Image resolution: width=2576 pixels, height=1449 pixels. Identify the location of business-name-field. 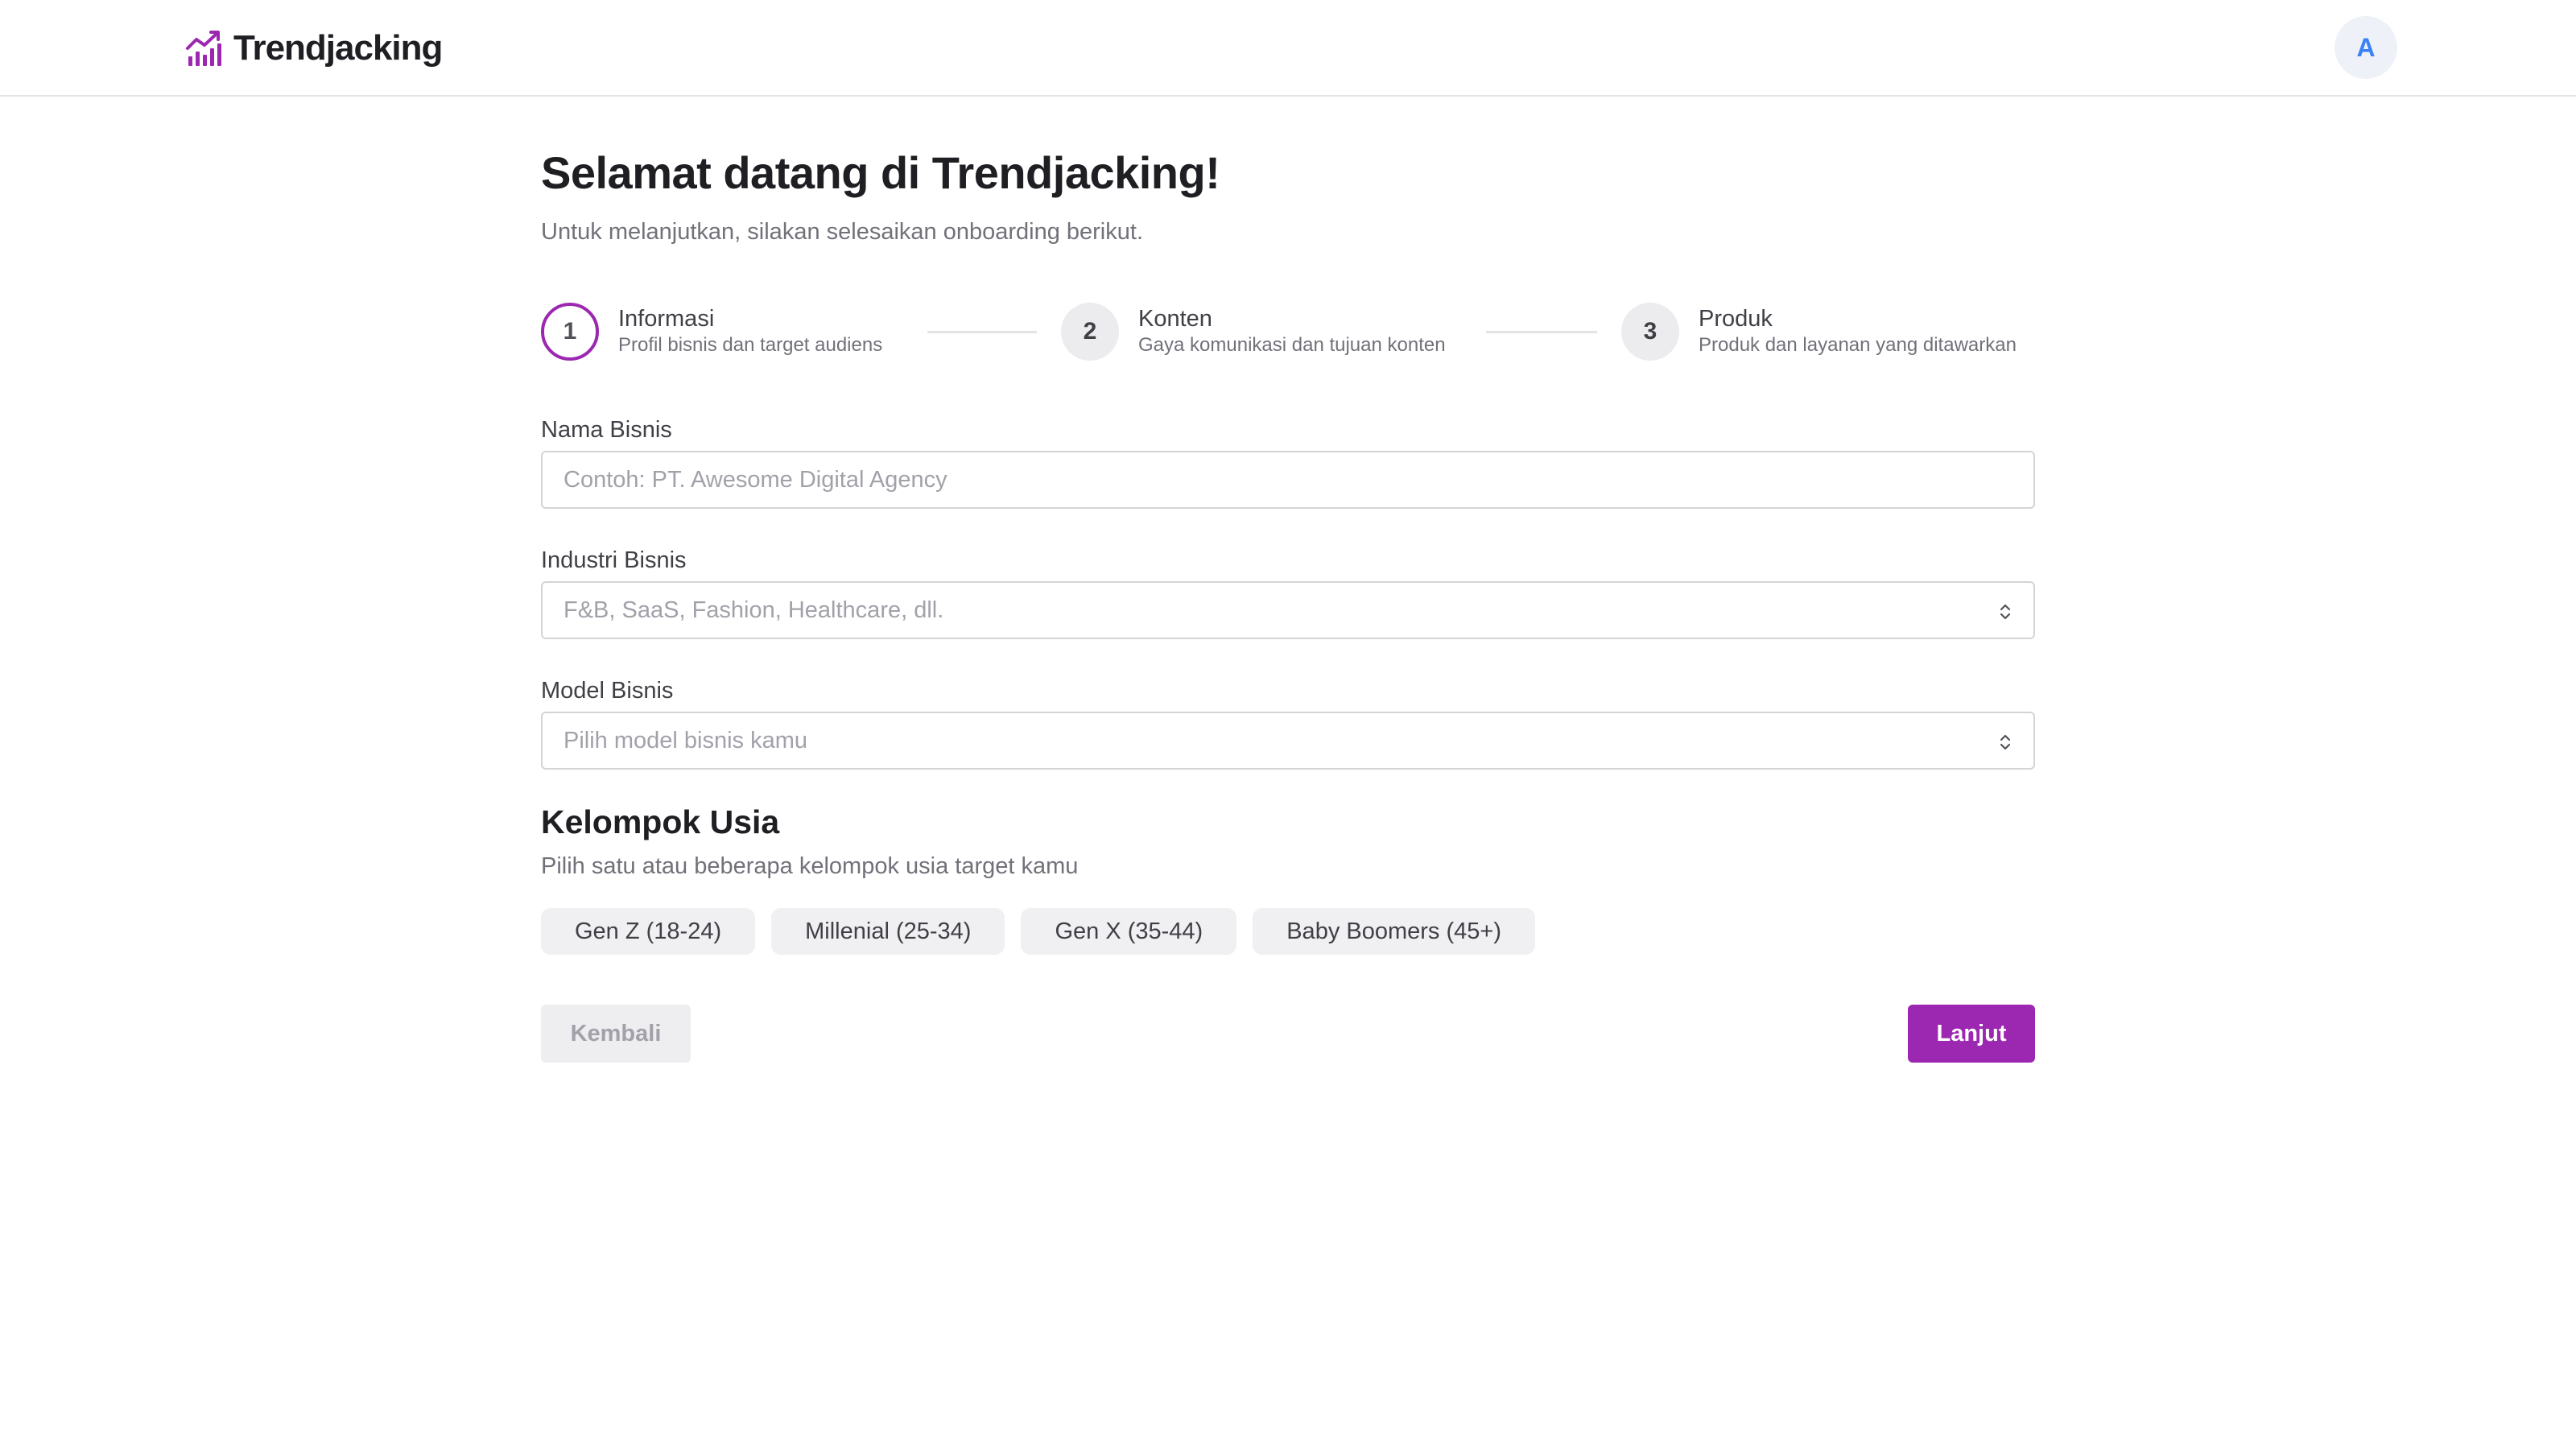
(1288, 480).